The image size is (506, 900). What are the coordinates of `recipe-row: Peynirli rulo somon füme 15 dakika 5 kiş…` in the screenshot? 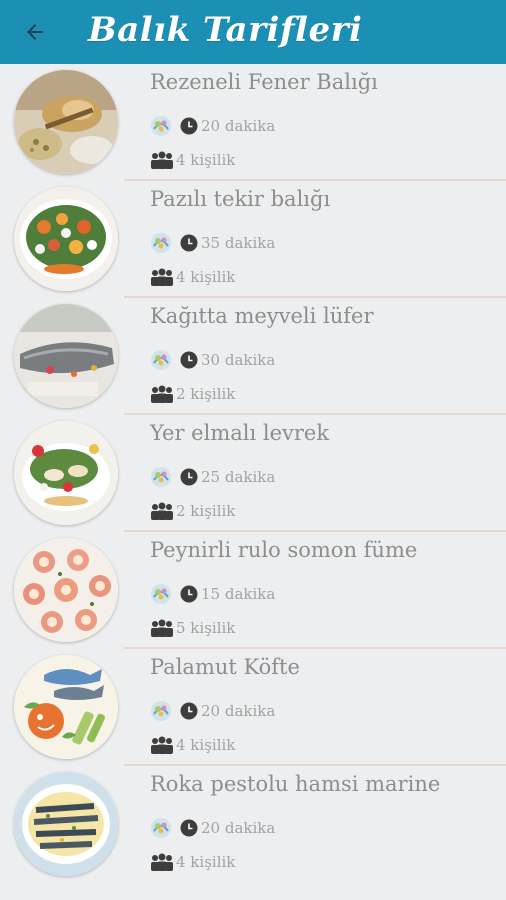 It's located at (253, 590).